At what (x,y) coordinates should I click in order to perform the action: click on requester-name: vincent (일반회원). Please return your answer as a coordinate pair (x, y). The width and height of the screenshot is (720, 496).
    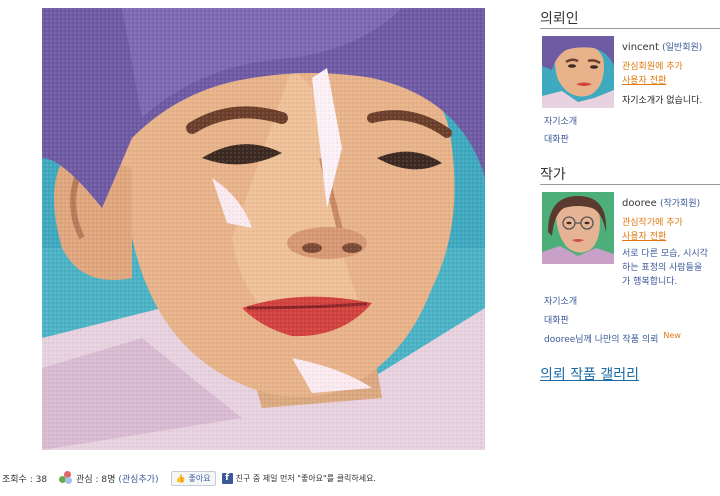
    Looking at the image, I should click on (662, 46).